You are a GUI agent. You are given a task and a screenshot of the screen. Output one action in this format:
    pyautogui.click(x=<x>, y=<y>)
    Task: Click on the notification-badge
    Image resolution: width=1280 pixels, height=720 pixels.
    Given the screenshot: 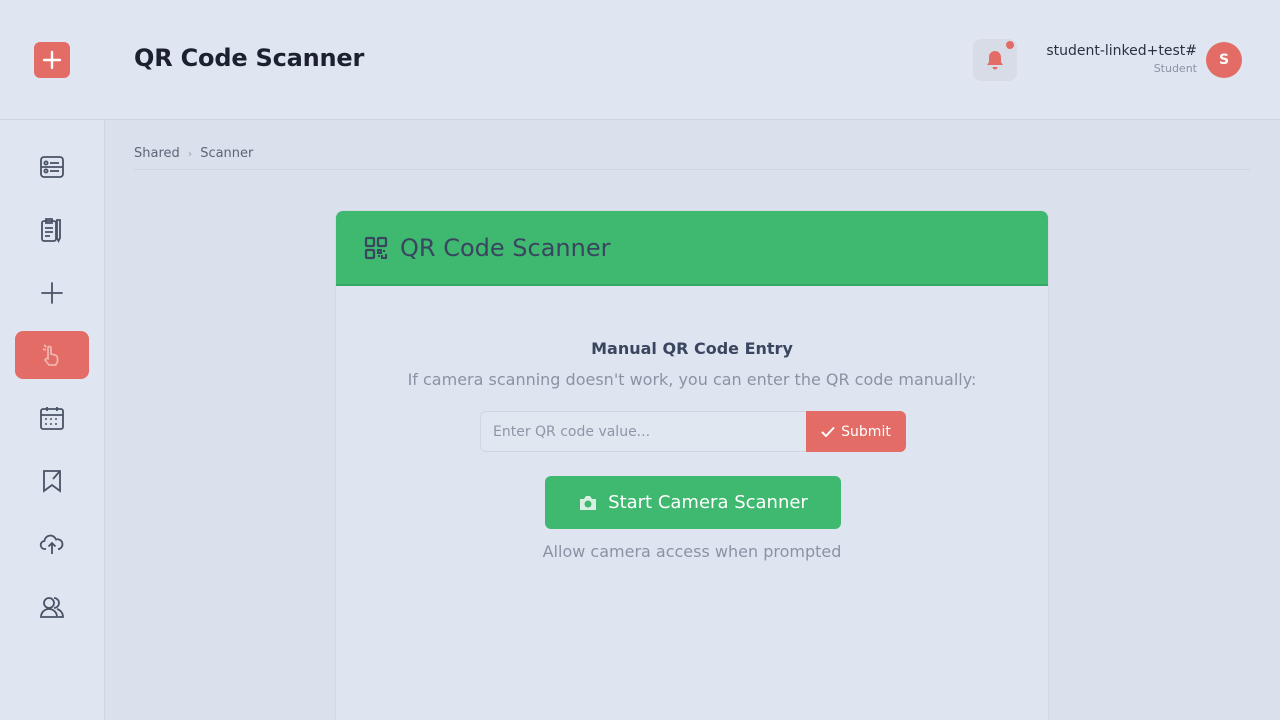 What is the action you would take?
    pyautogui.click(x=1010, y=45)
    